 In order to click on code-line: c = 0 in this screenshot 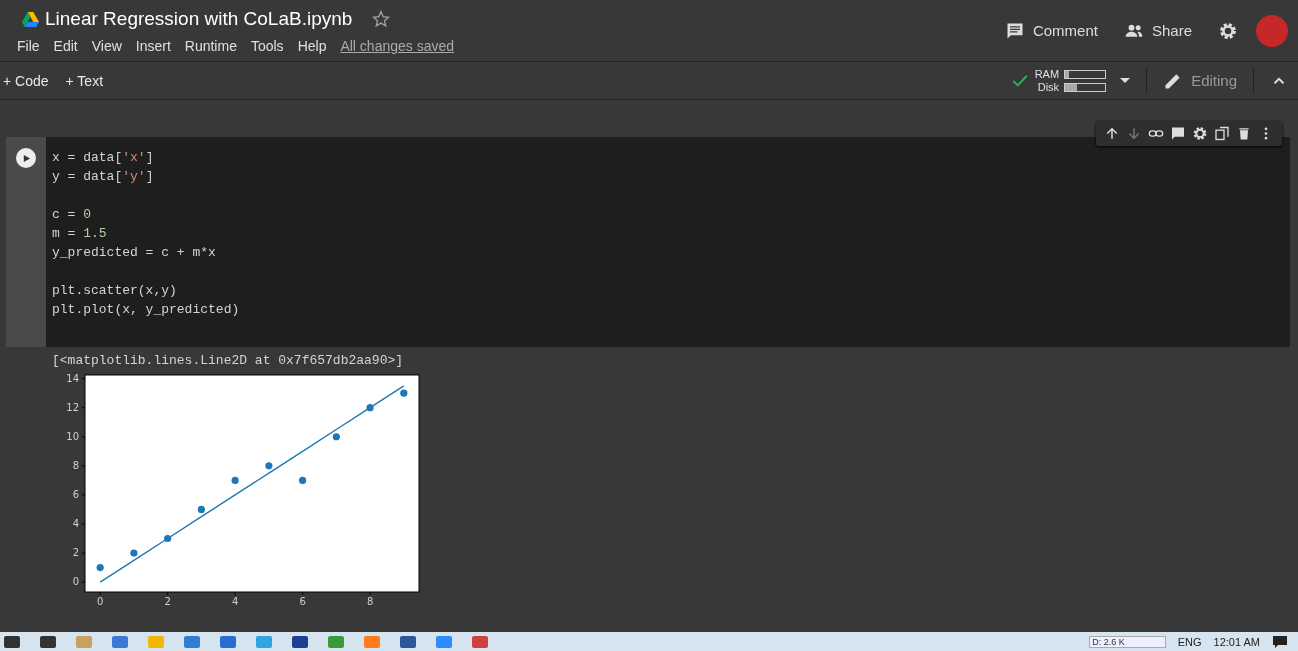, I will do `click(72, 215)`.